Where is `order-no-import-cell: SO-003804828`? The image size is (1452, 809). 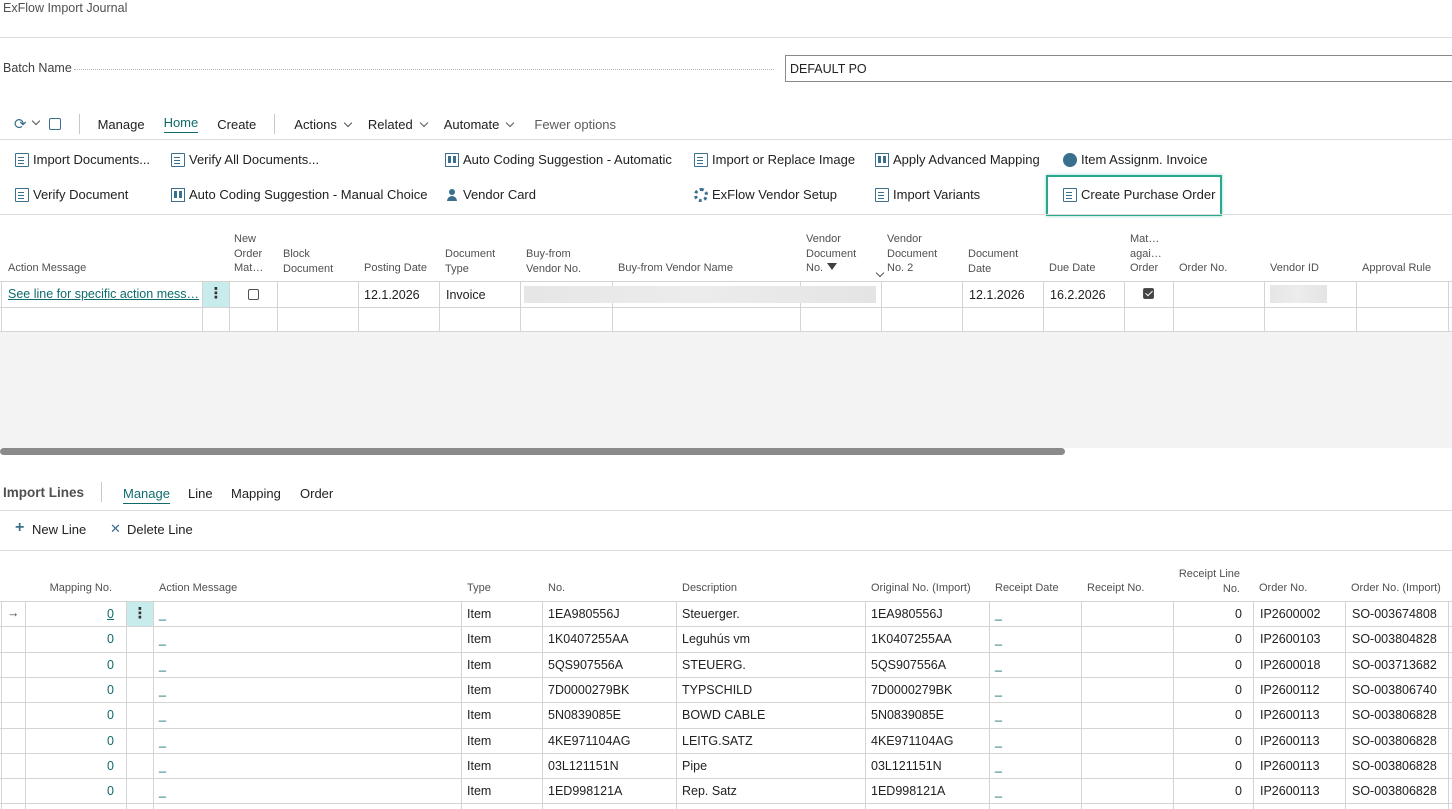
order-no-import-cell: SO-003804828 is located at coordinates (1394, 639).